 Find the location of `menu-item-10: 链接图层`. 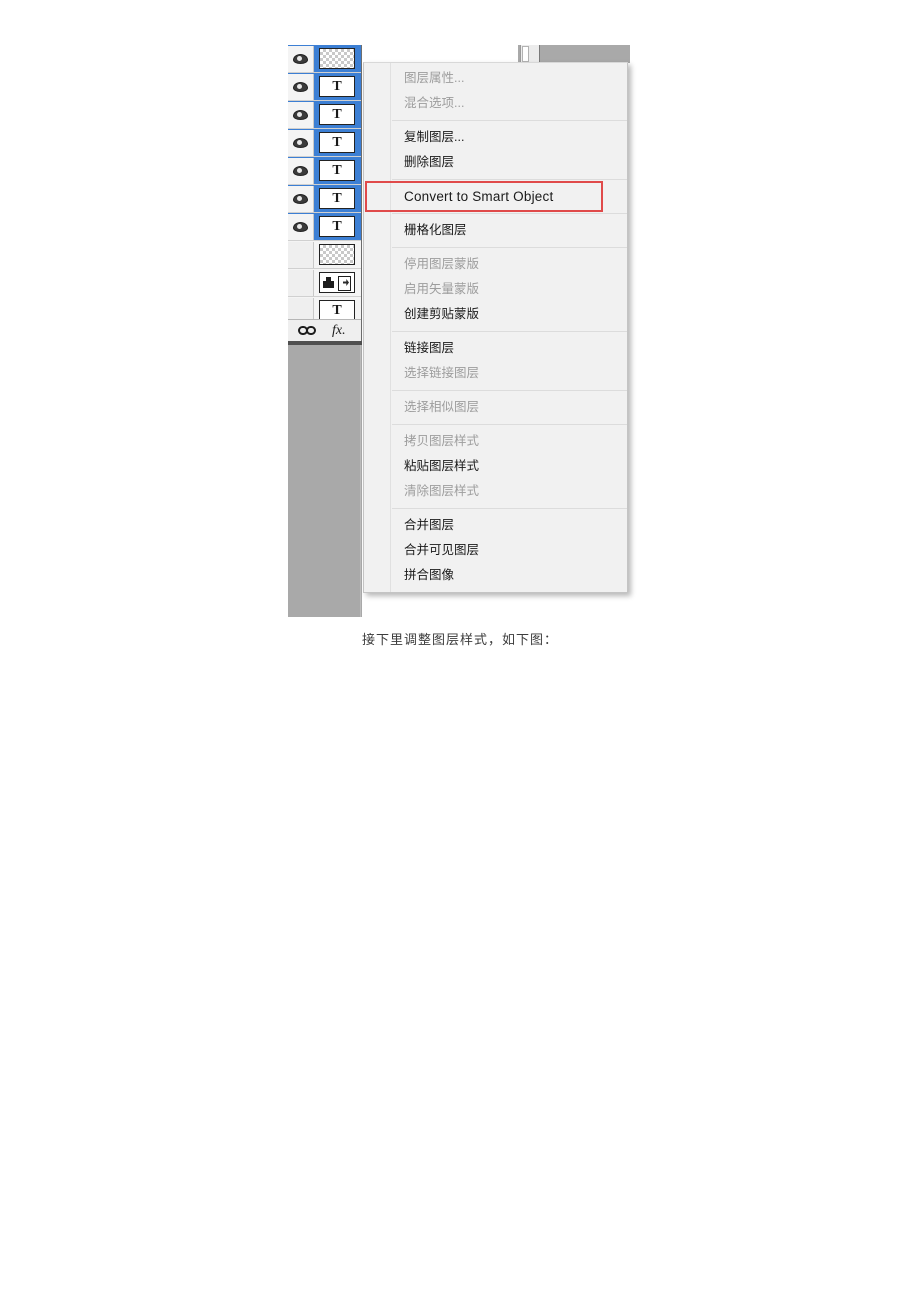

menu-item-10: 链接图层 is located at coordinates (495, 348).